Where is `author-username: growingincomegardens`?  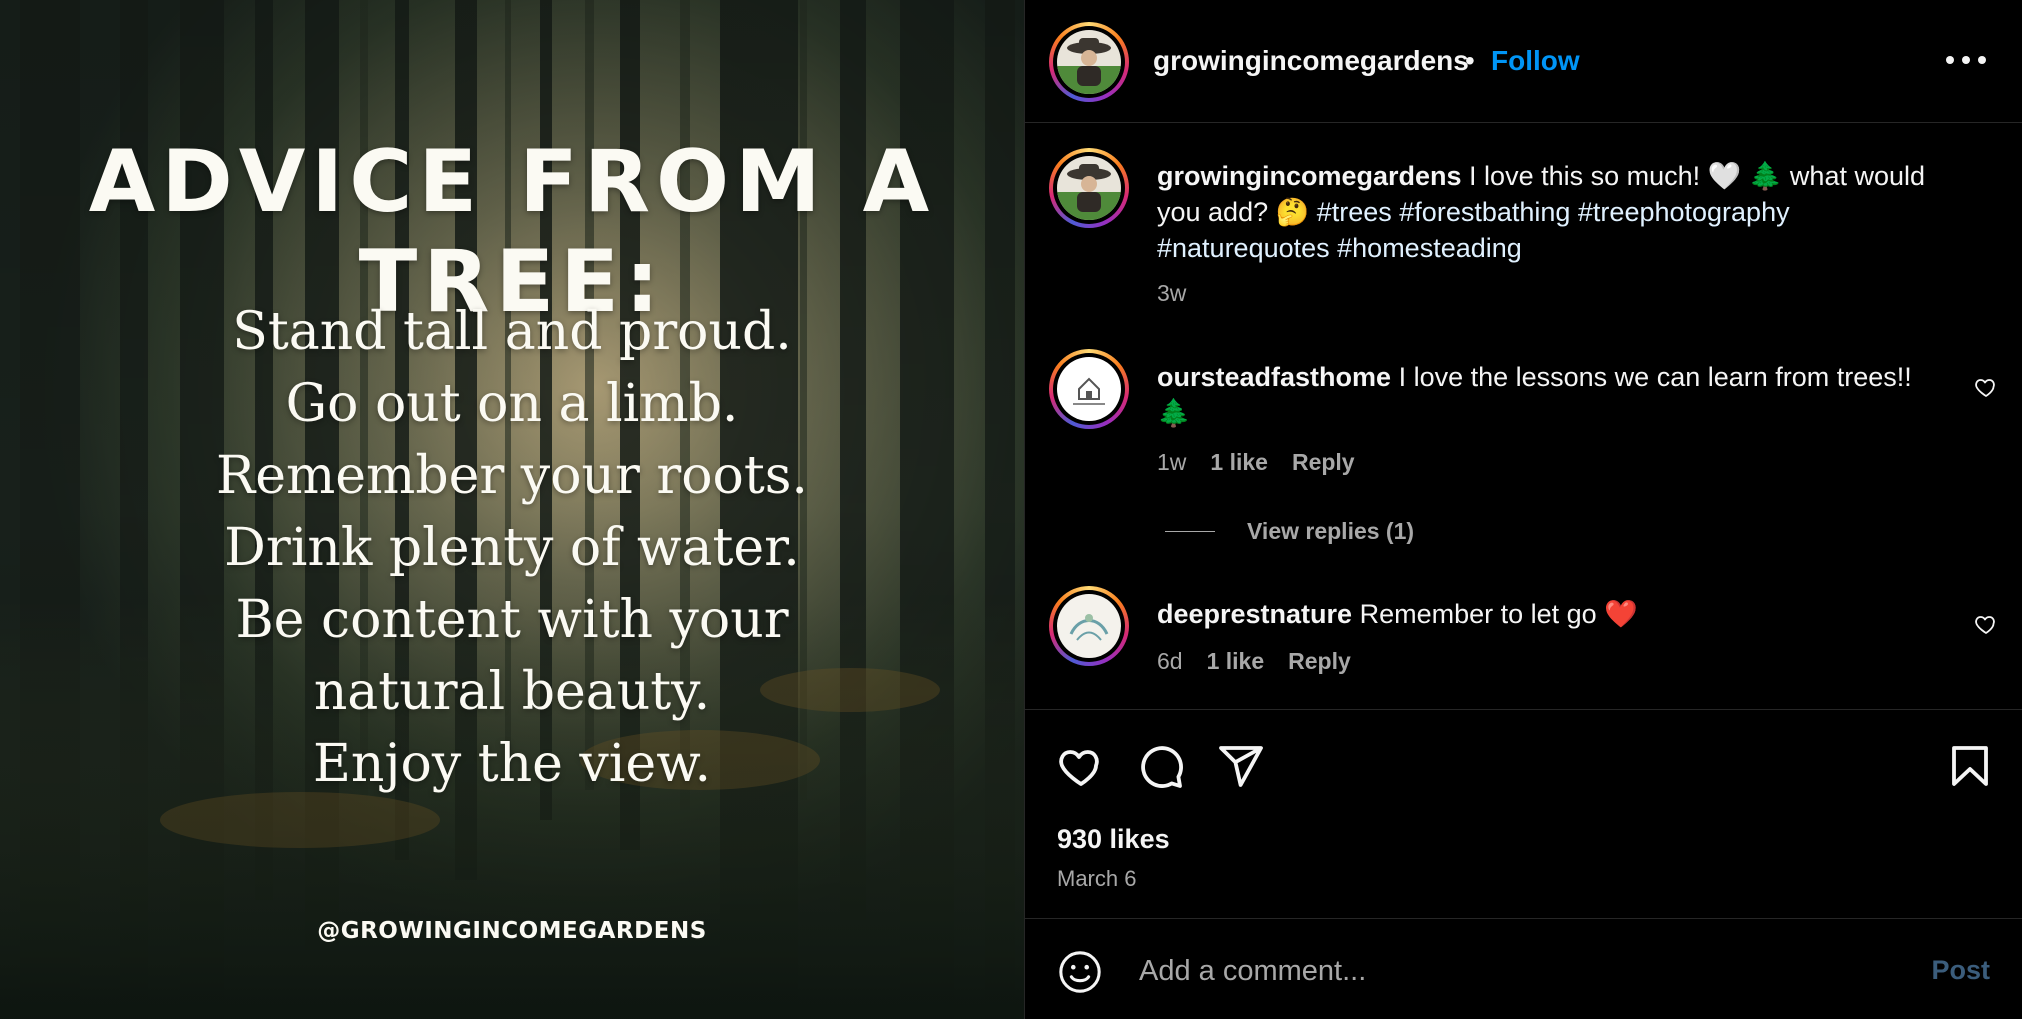 author-username: growingincomegardens is located at coordinates (1311, 61).